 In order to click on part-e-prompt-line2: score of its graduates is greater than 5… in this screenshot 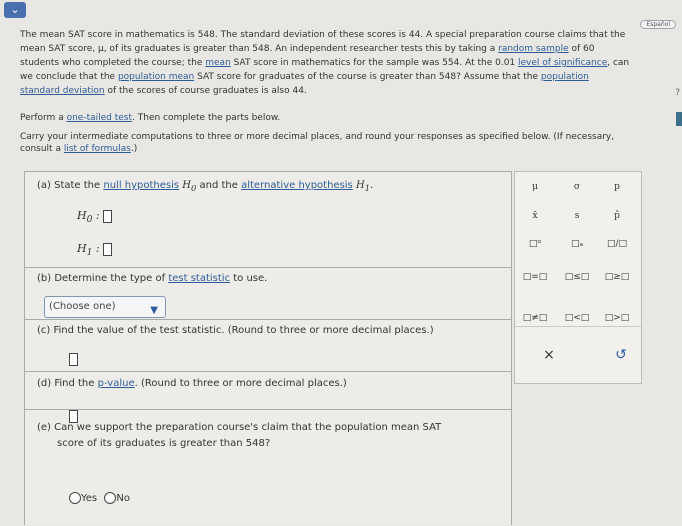, I will do `click(164, 443)`.